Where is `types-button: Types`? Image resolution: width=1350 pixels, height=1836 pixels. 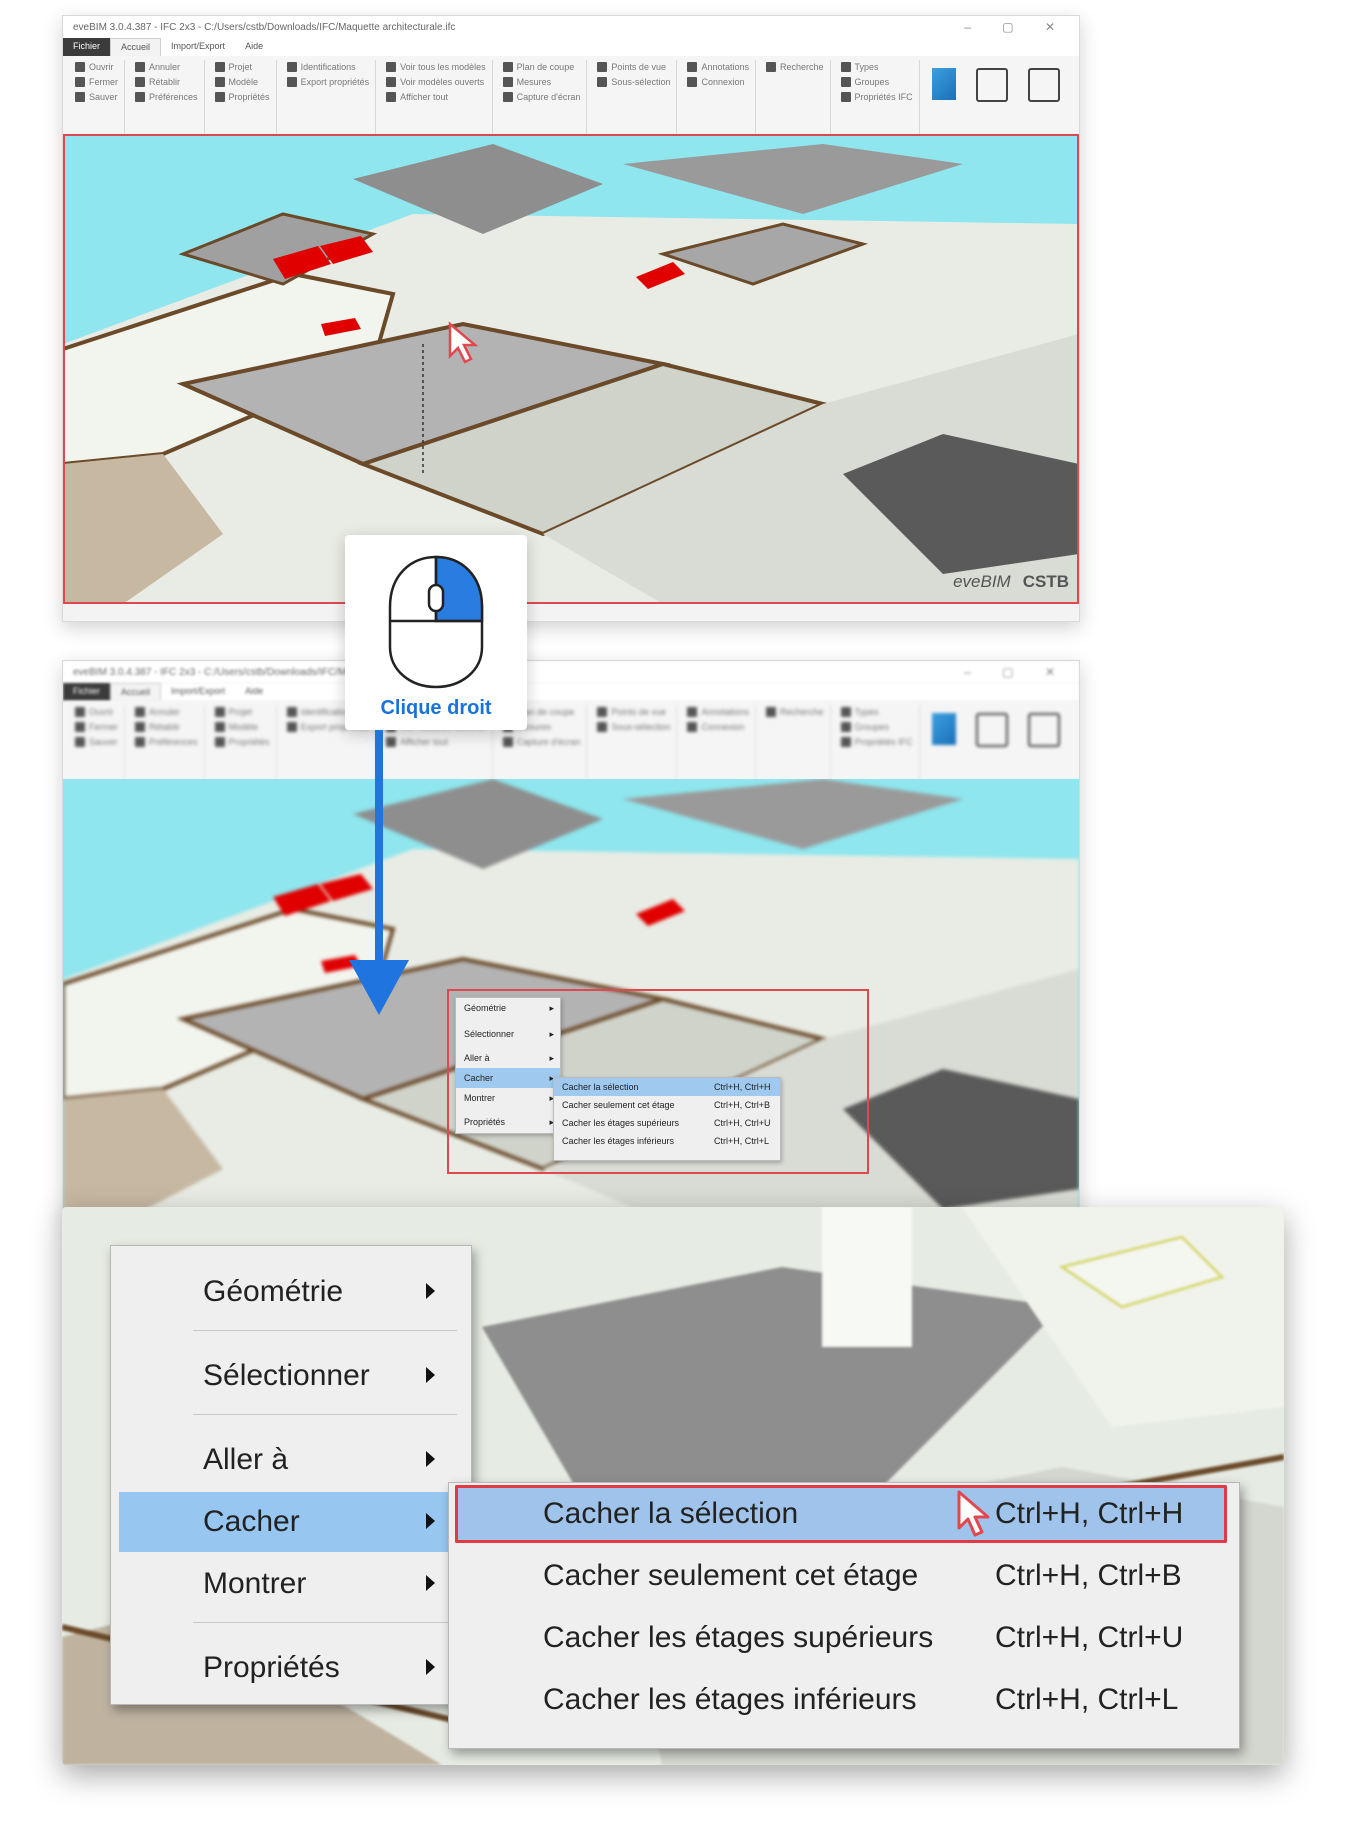 types-button: Types is located at coordinates (876, 67).